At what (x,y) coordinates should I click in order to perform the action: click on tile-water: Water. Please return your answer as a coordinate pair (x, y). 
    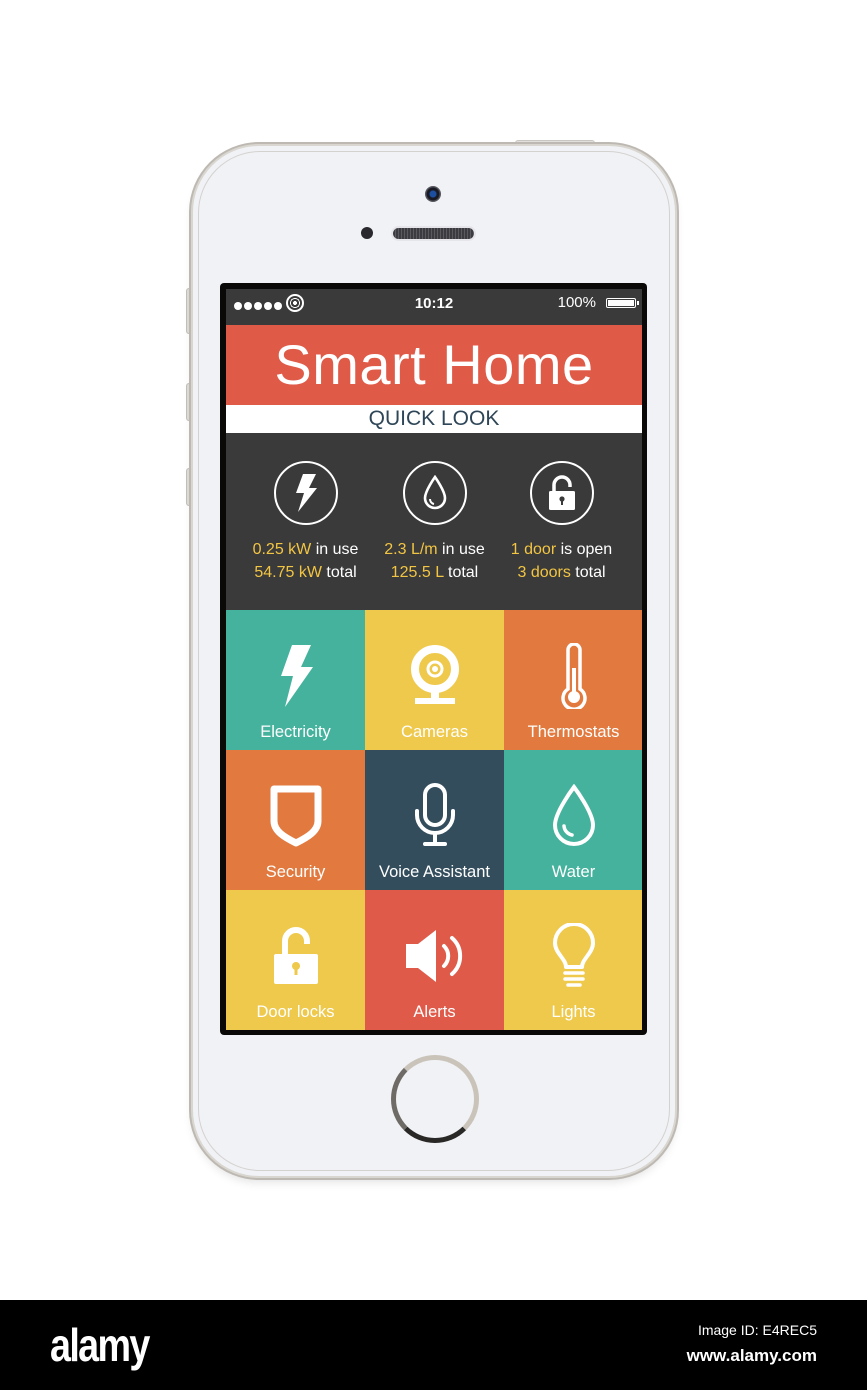
    Looking at the image, I should click on (573, 820).